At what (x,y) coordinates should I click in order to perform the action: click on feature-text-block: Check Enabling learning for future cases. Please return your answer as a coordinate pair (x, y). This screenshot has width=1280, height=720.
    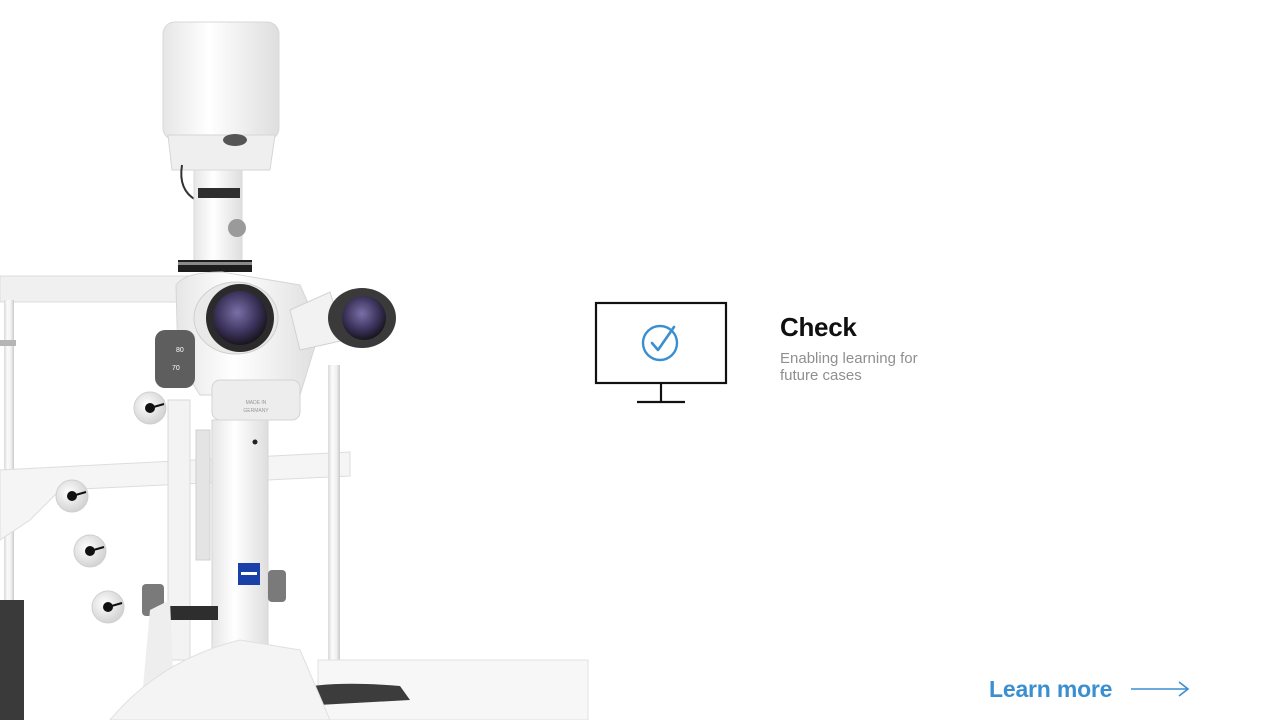
    Looking at the image, I should click on (890, 348).